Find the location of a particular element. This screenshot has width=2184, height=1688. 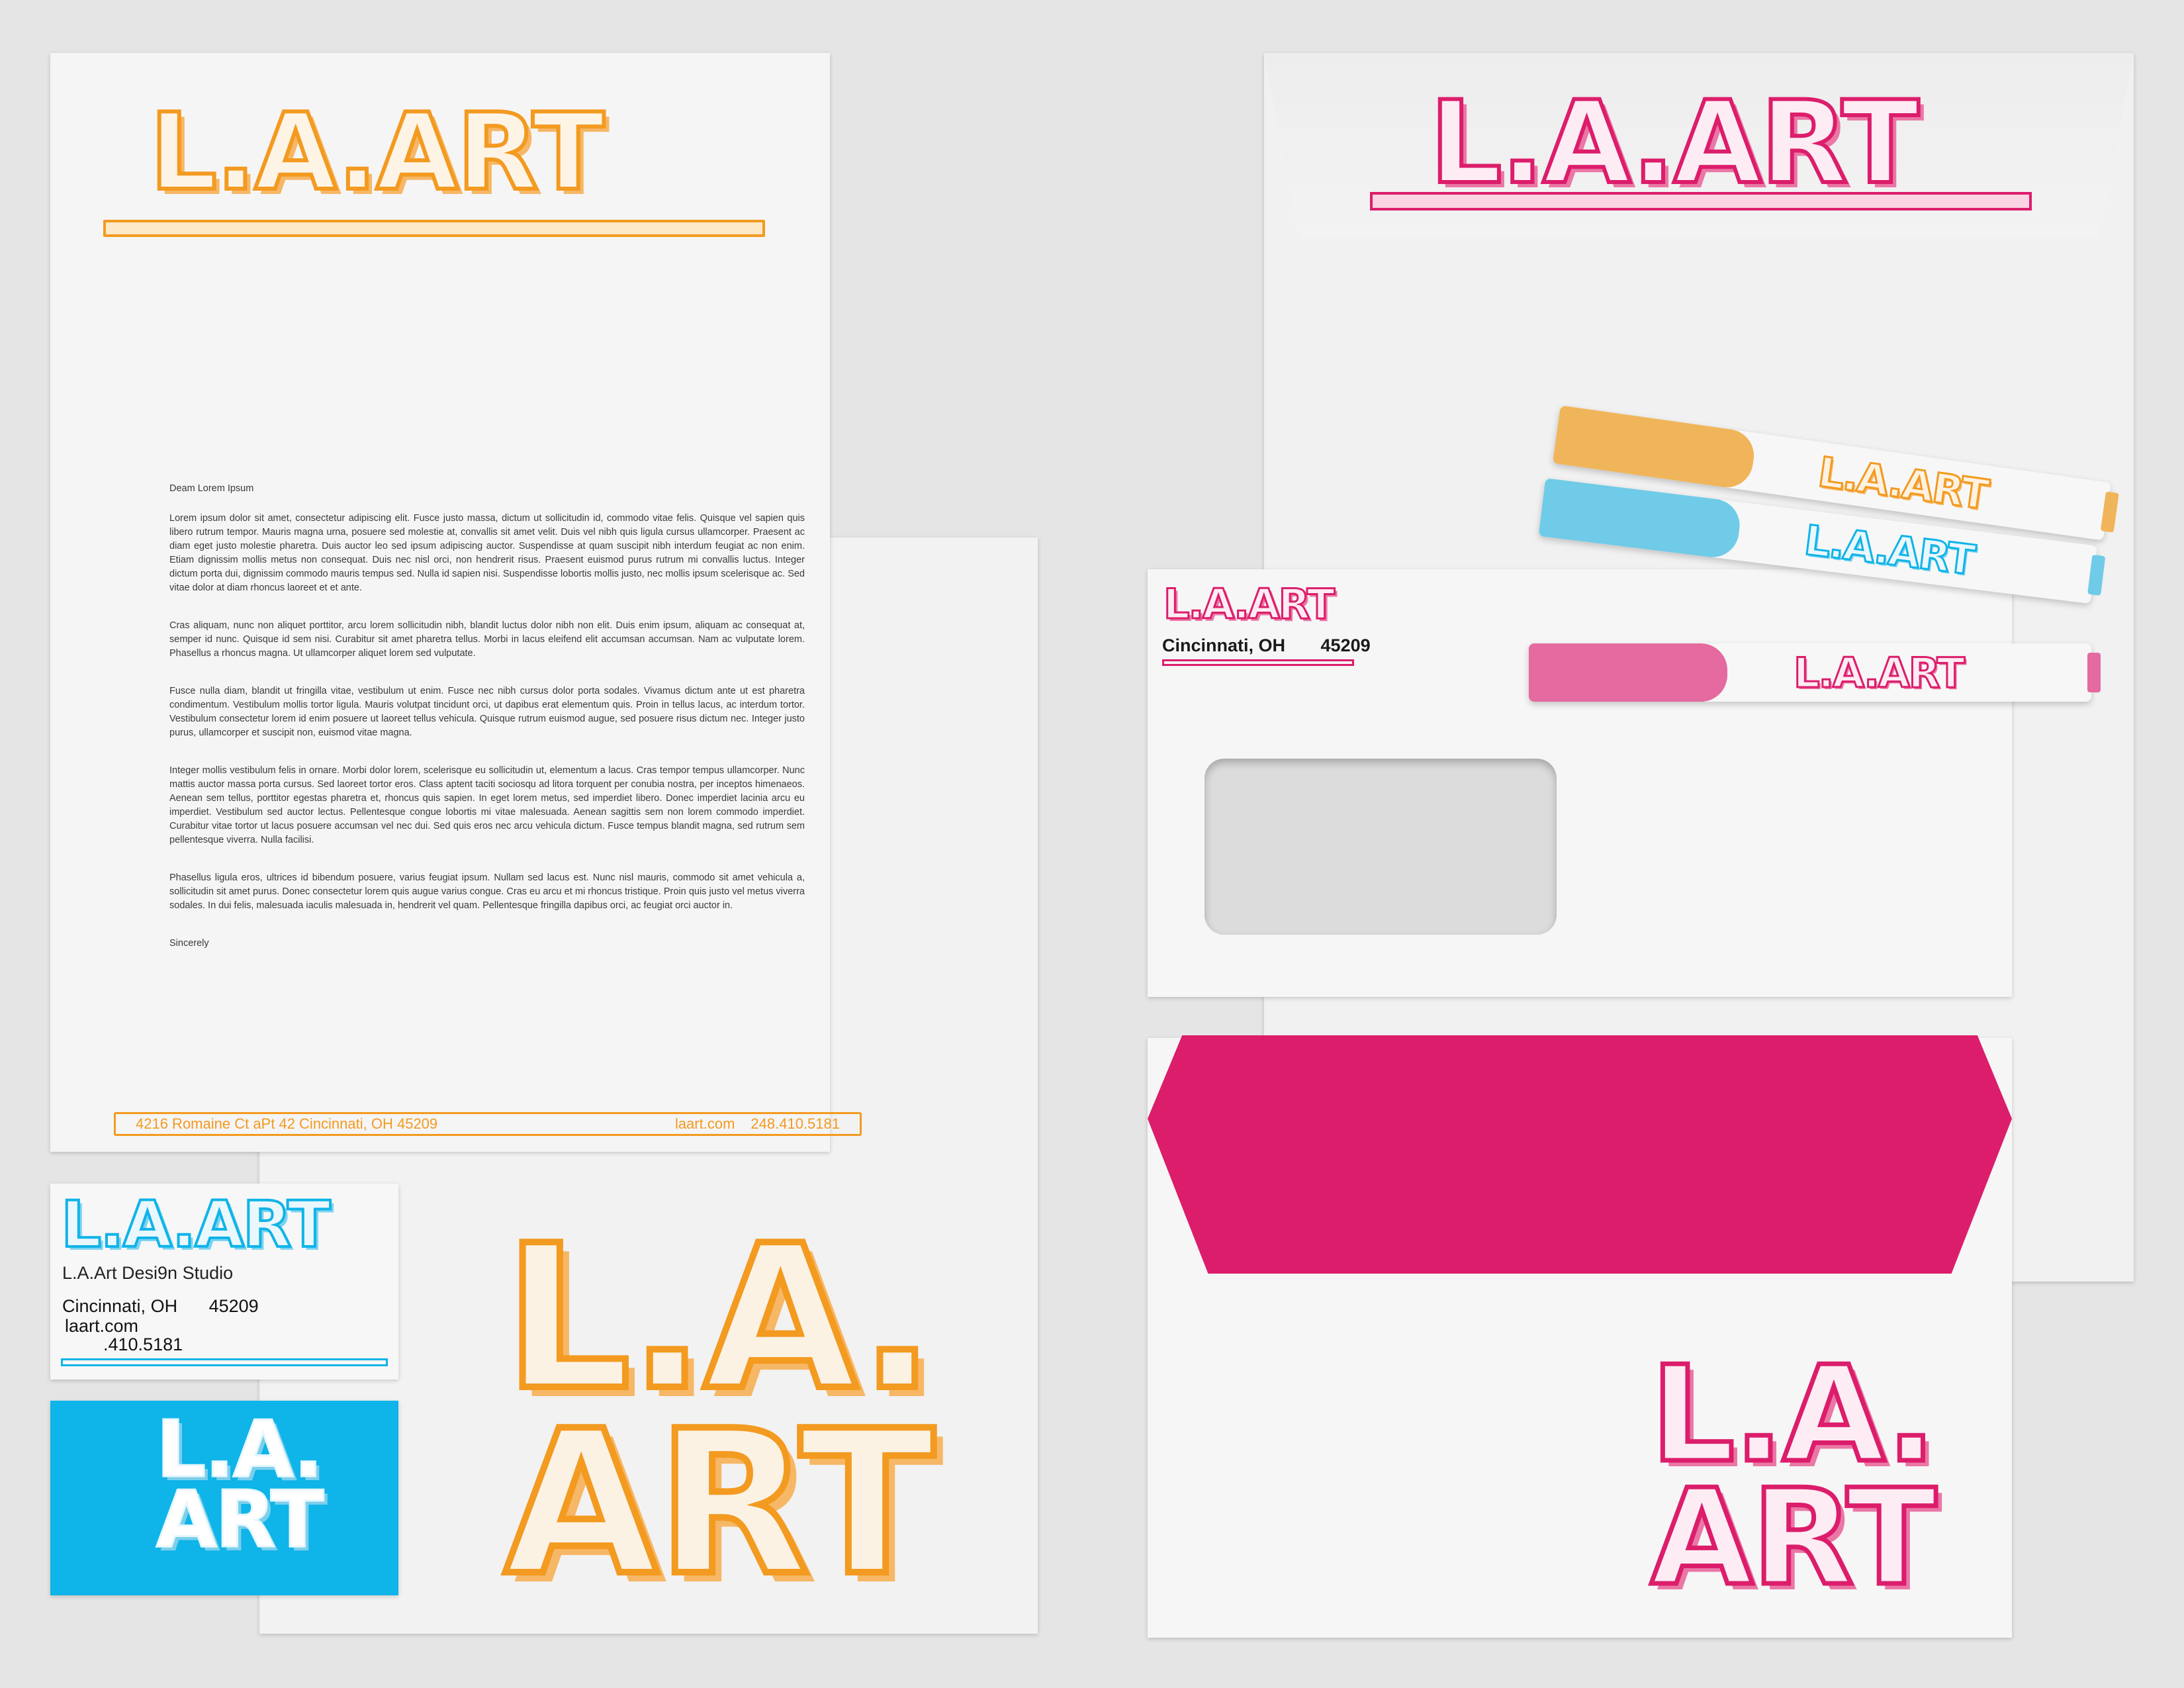

marker-logo: L.A.ART is located at coordinates (1880, 673).